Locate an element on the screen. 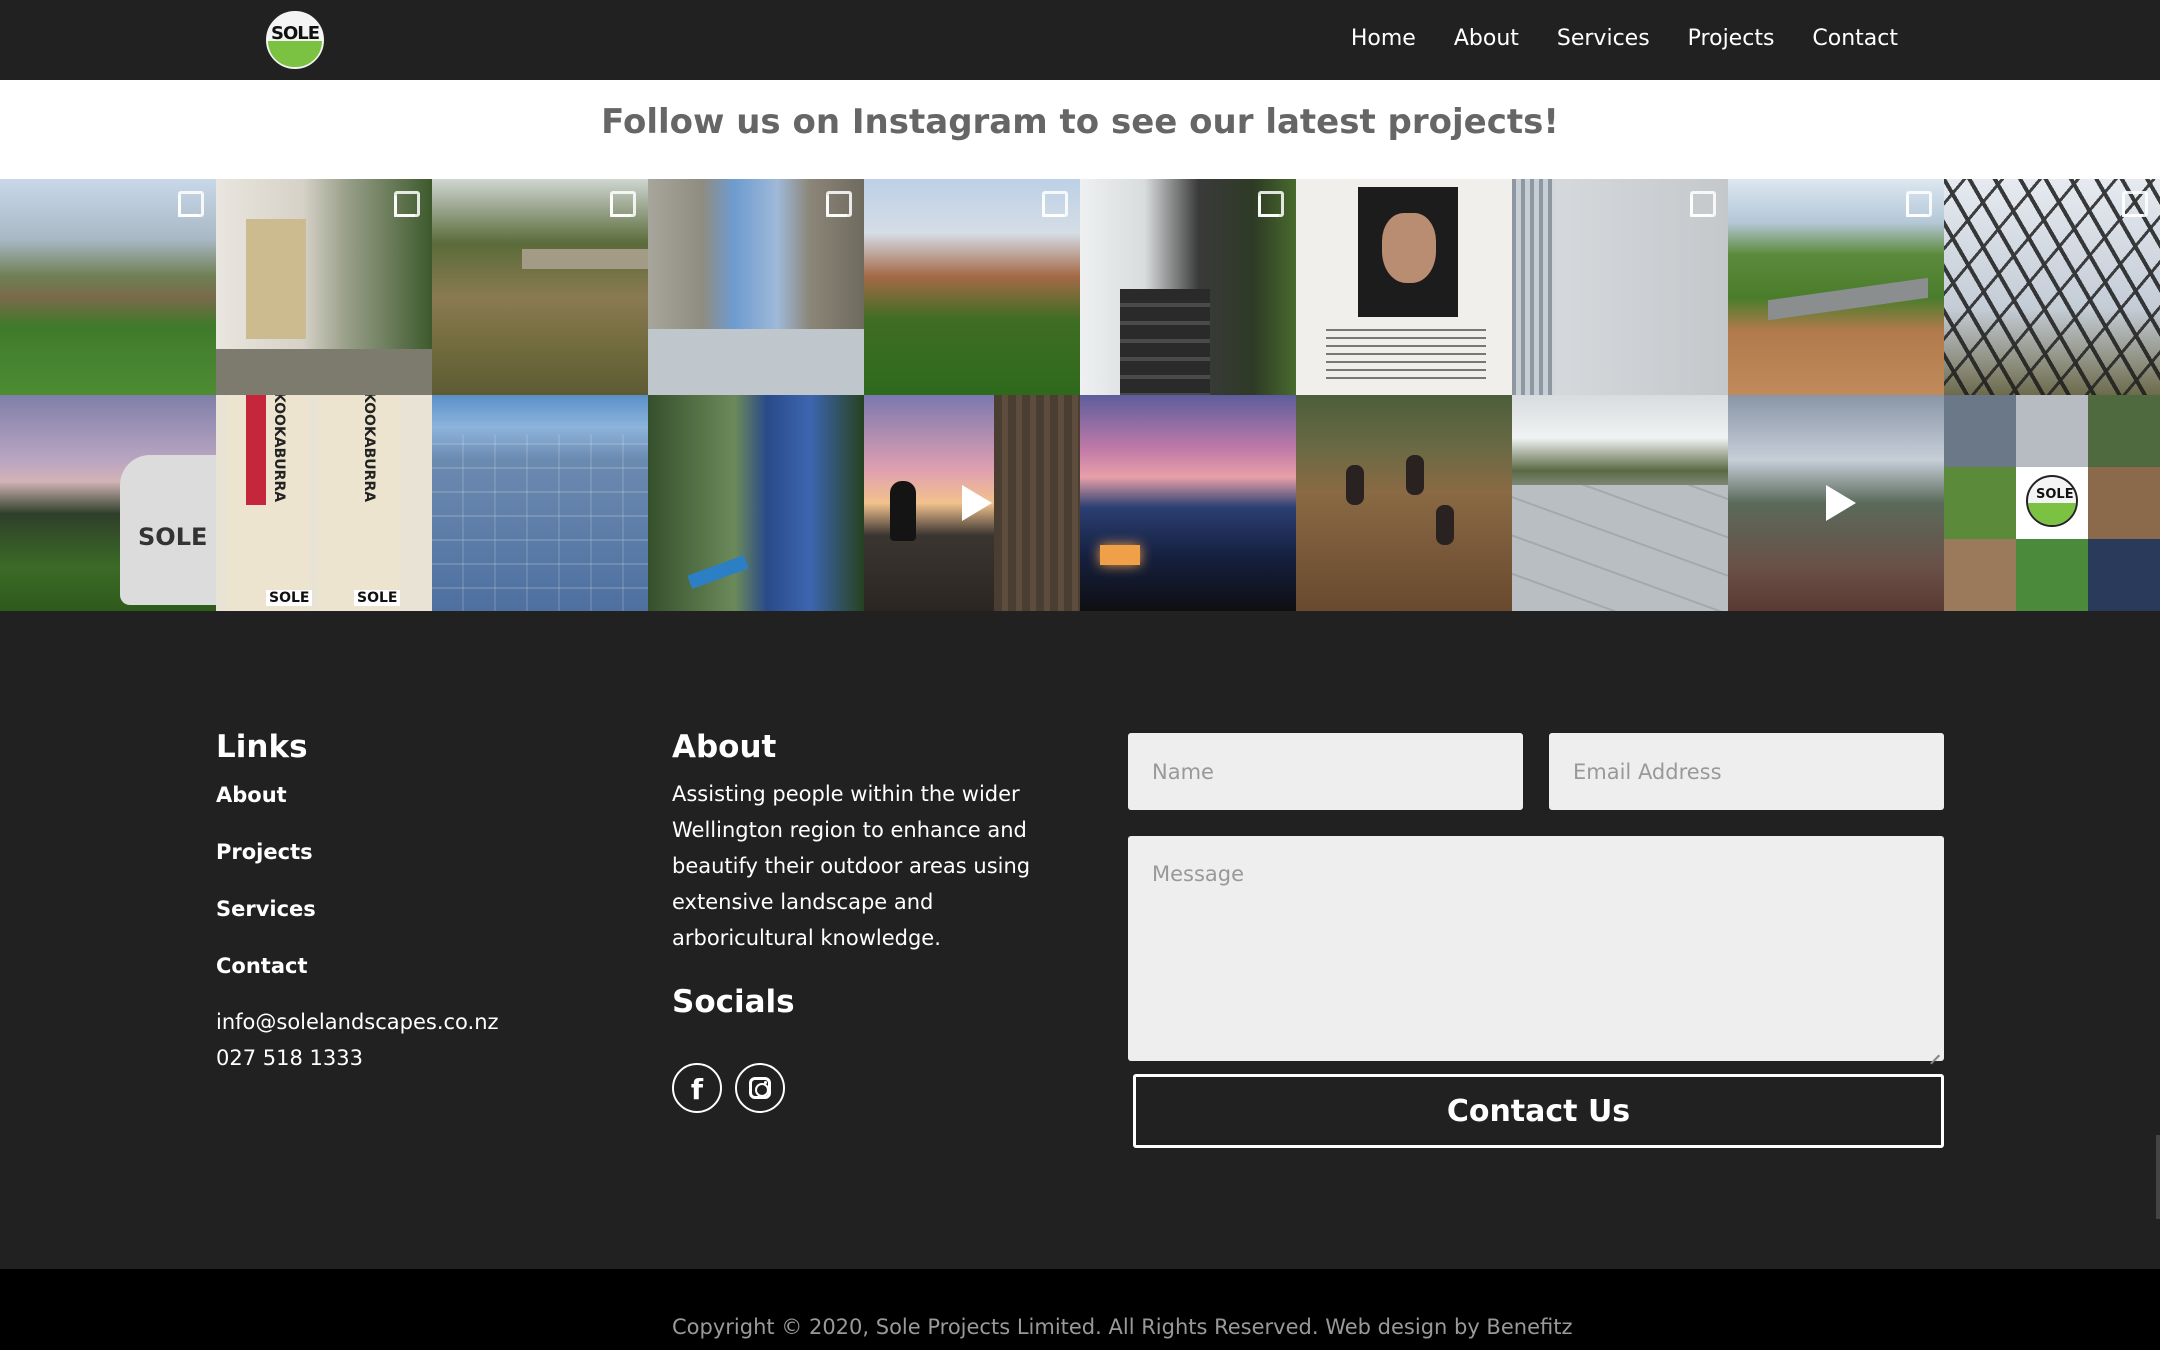  links-title: Links is located at coordinates (262, 747).